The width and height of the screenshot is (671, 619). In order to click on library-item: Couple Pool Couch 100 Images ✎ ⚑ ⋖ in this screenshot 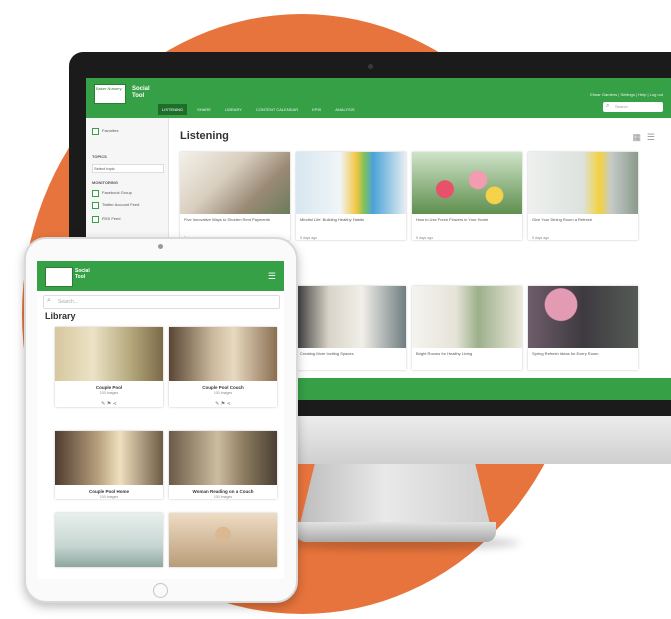, I will do `click(223, 367)`.